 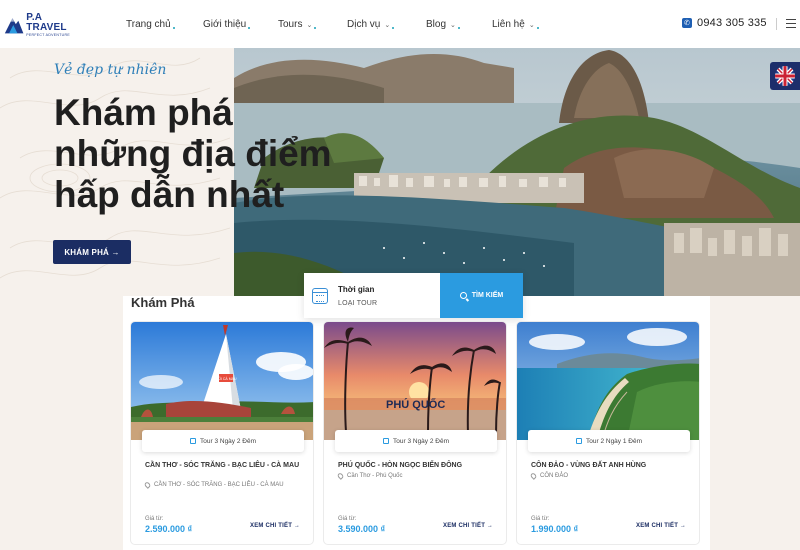 What do you see at coordinates (163, 302) in the screenshot?
I see `section-title: Khám Phá` at bounding box center [163, 302].